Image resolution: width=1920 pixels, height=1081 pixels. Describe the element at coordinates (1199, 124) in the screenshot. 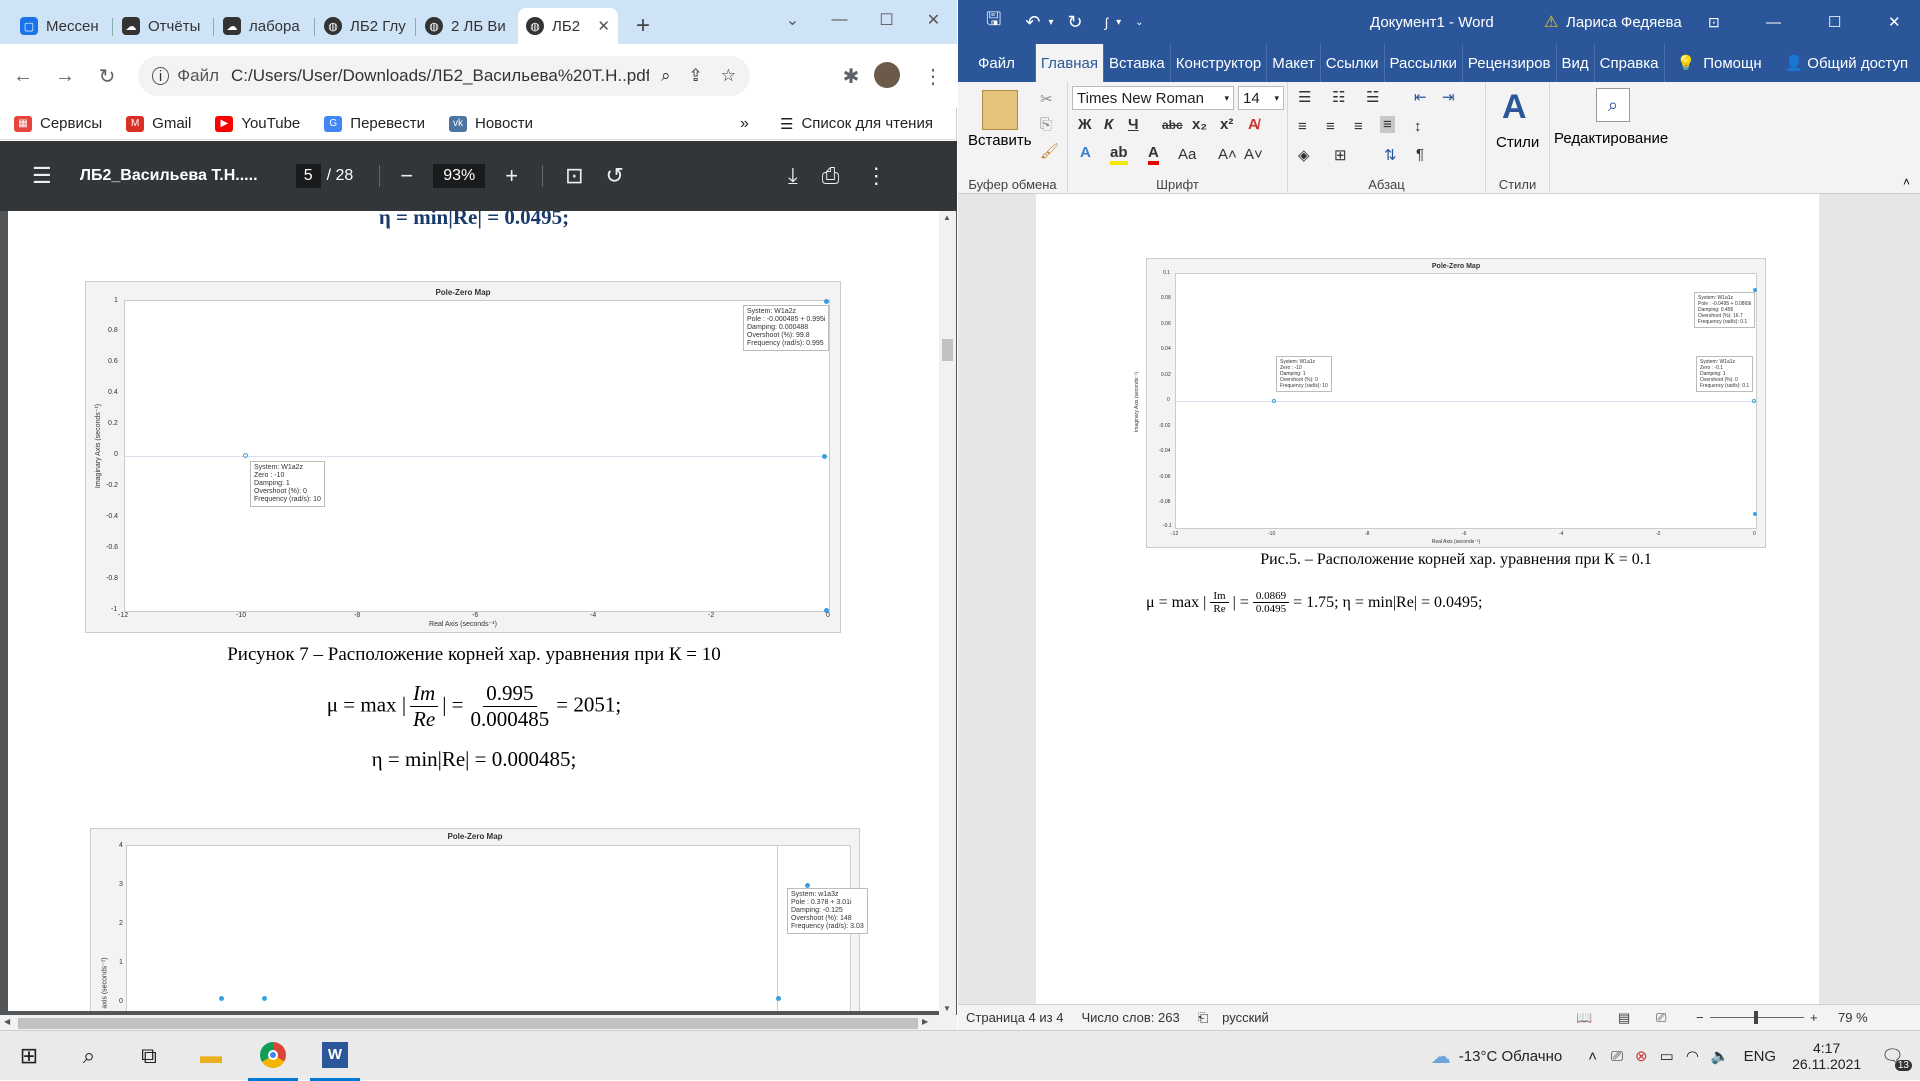

I see `subscript-icon: x₂` at that location.